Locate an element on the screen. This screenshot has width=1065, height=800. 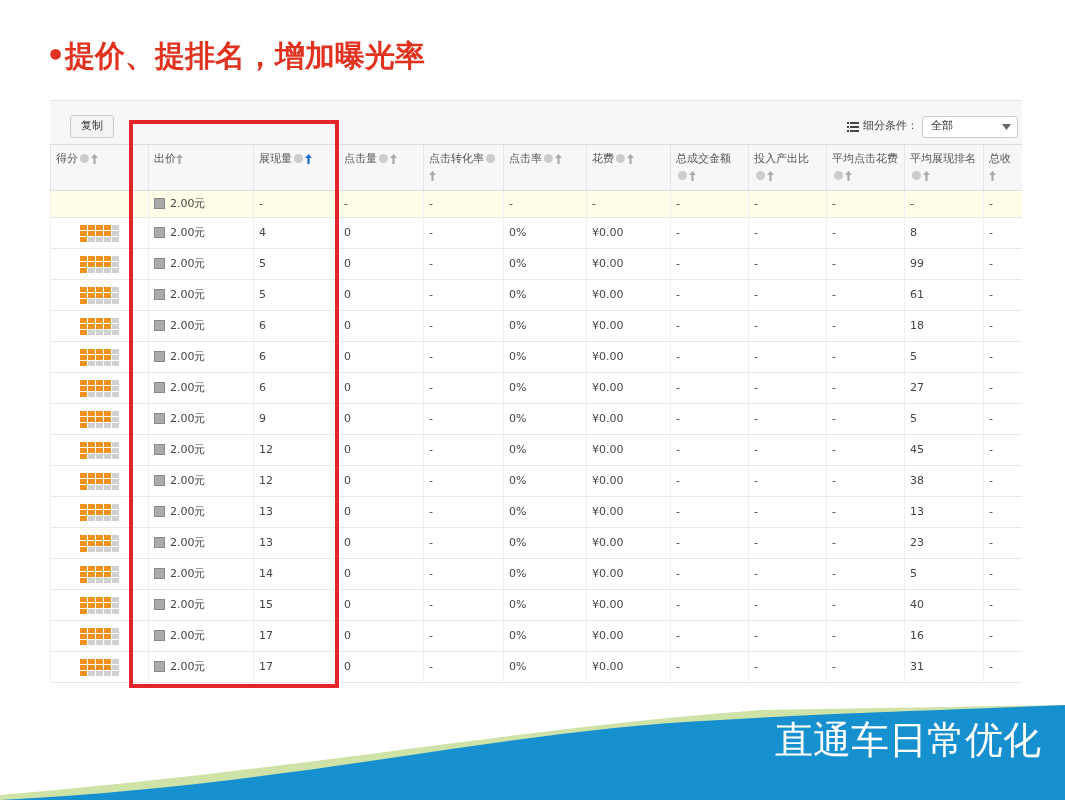
column-header: 点击量 is located at coordinates (381, 168).